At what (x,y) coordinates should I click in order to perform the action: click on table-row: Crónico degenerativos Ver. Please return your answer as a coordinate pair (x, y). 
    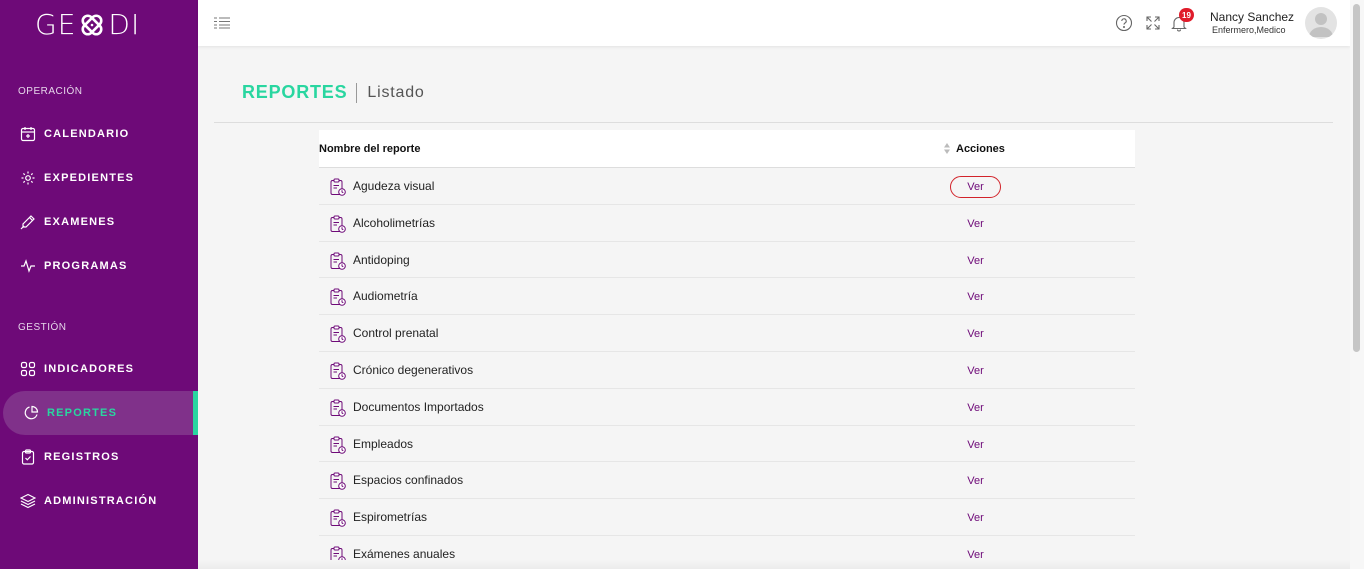
    Looking at the image, I should click on (727, 370).